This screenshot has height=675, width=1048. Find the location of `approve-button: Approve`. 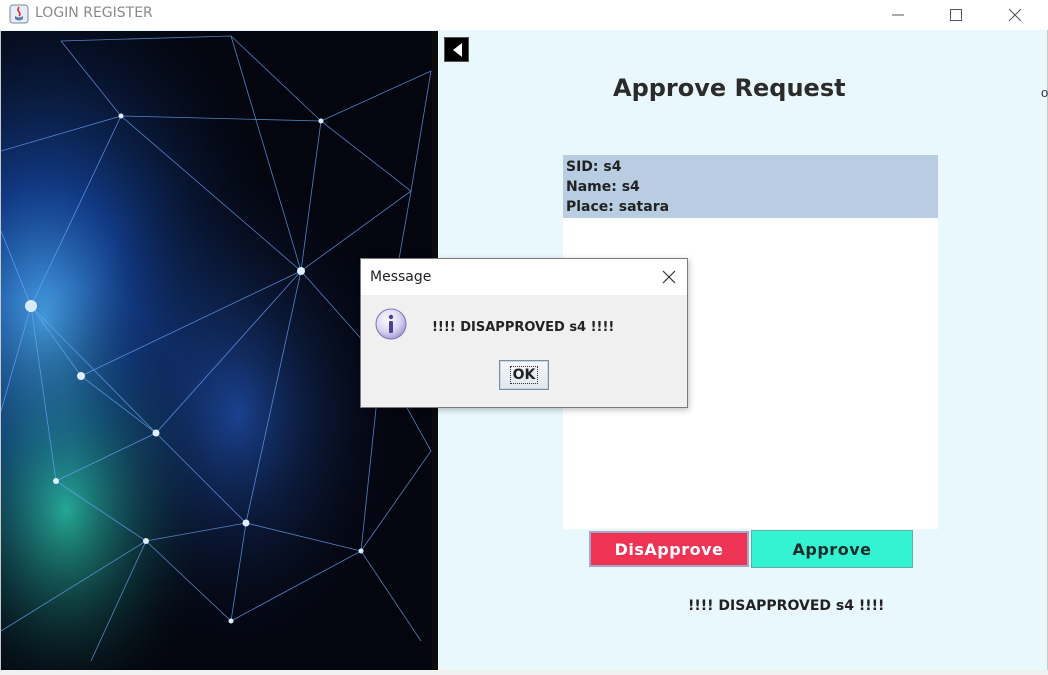

approve-button: Approve is located at coordinates (832, 549).